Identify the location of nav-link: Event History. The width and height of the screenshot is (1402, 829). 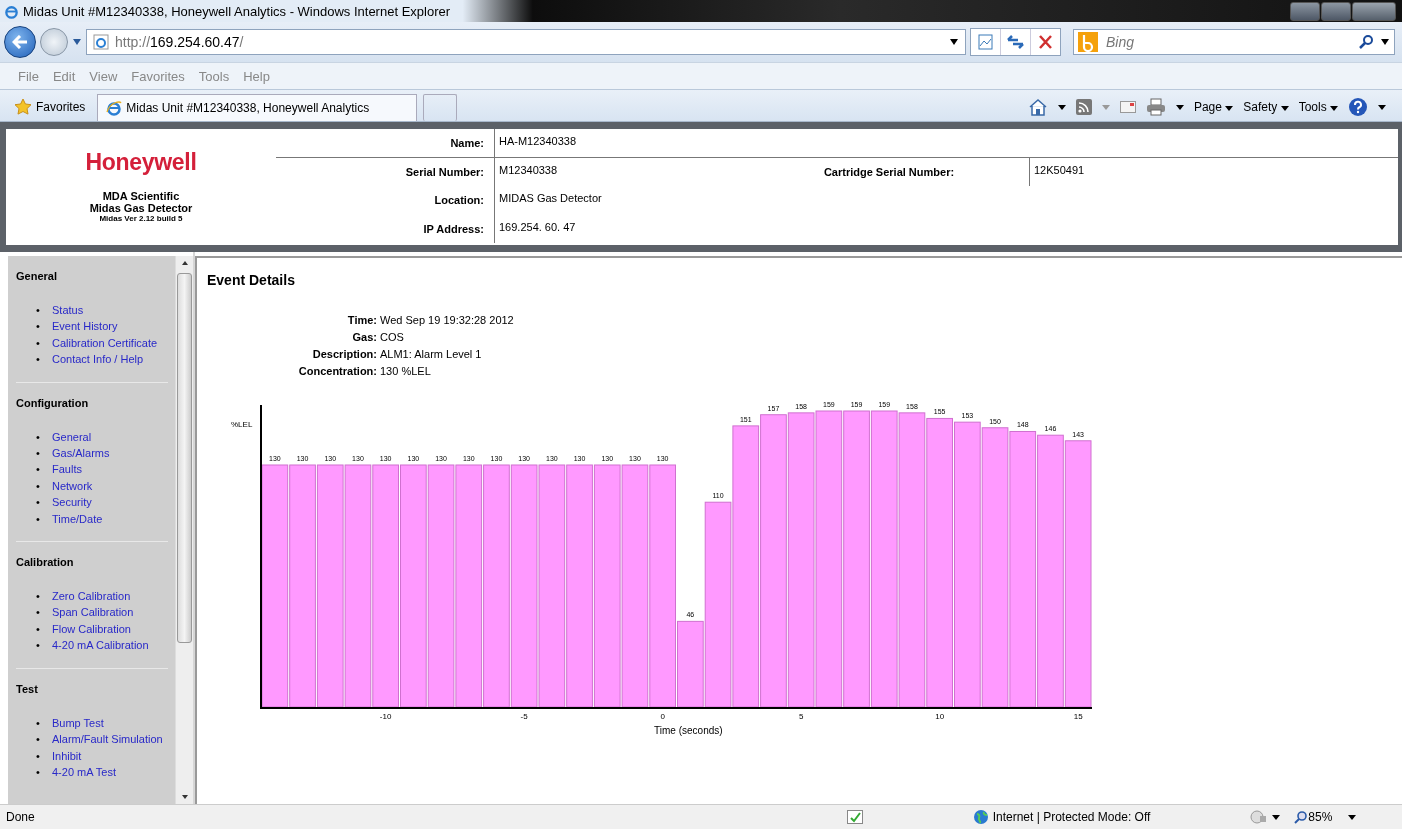
(85, 326).